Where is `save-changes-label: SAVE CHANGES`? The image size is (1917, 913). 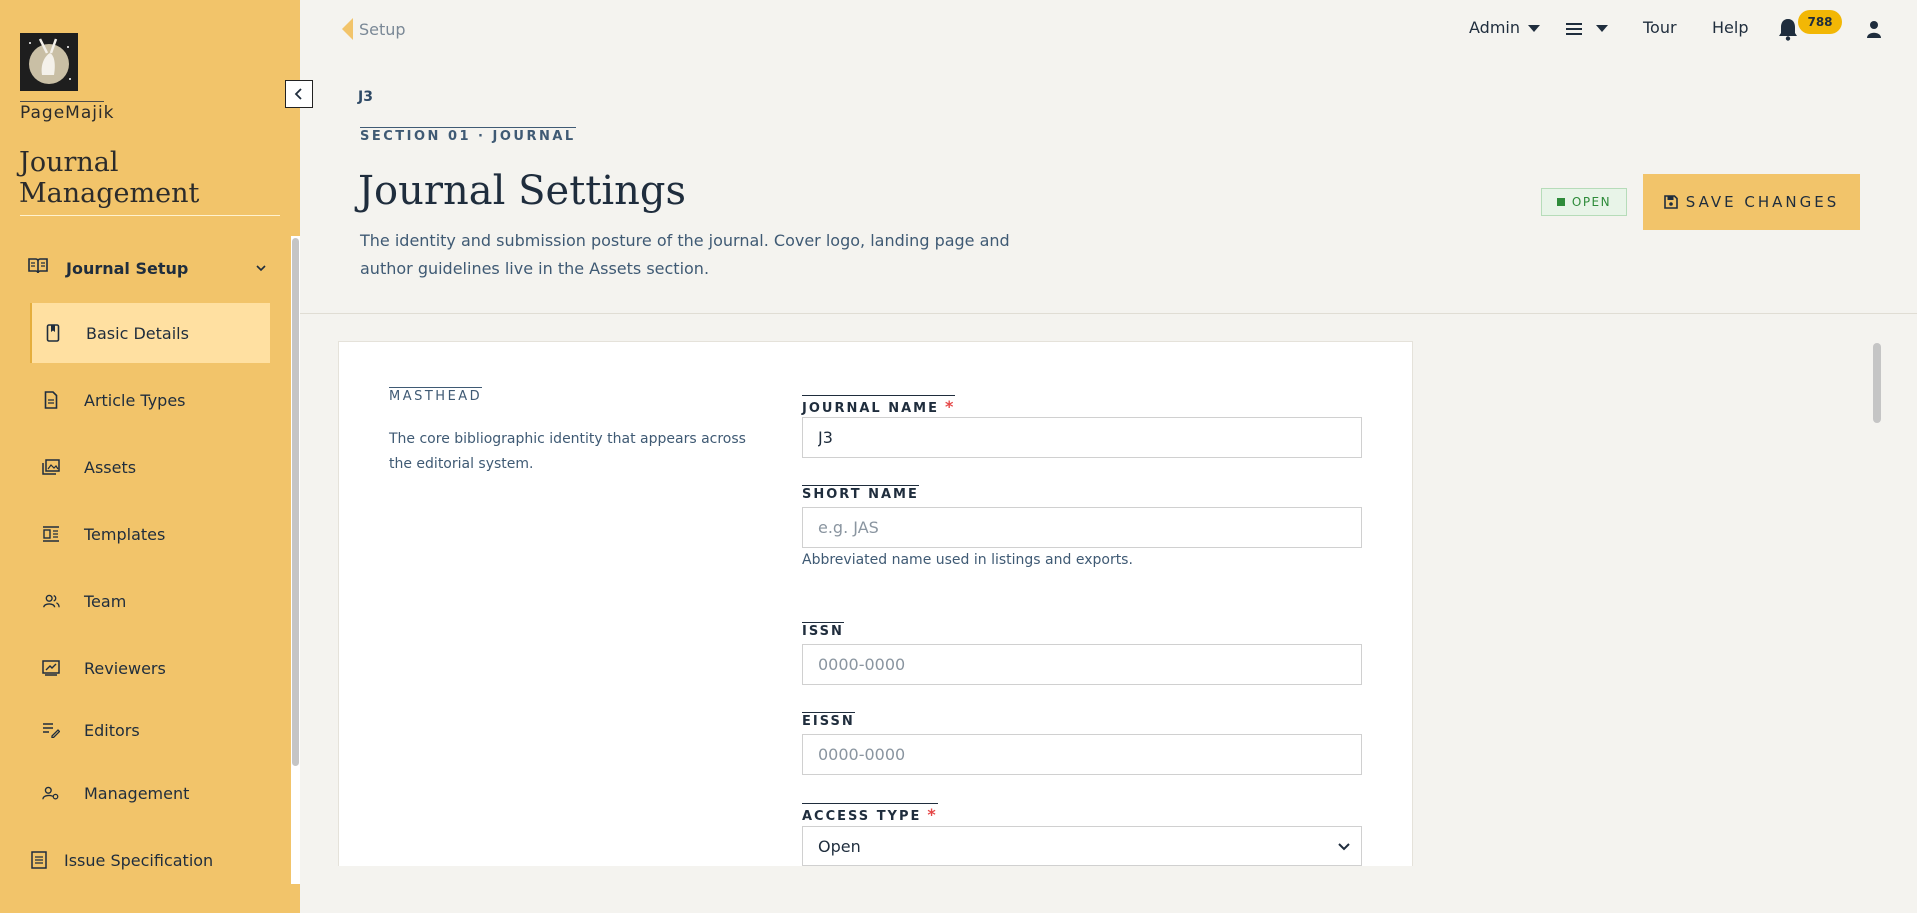 save-changes-label: SAVE CHANGES is located at coordinates (1762, 202).